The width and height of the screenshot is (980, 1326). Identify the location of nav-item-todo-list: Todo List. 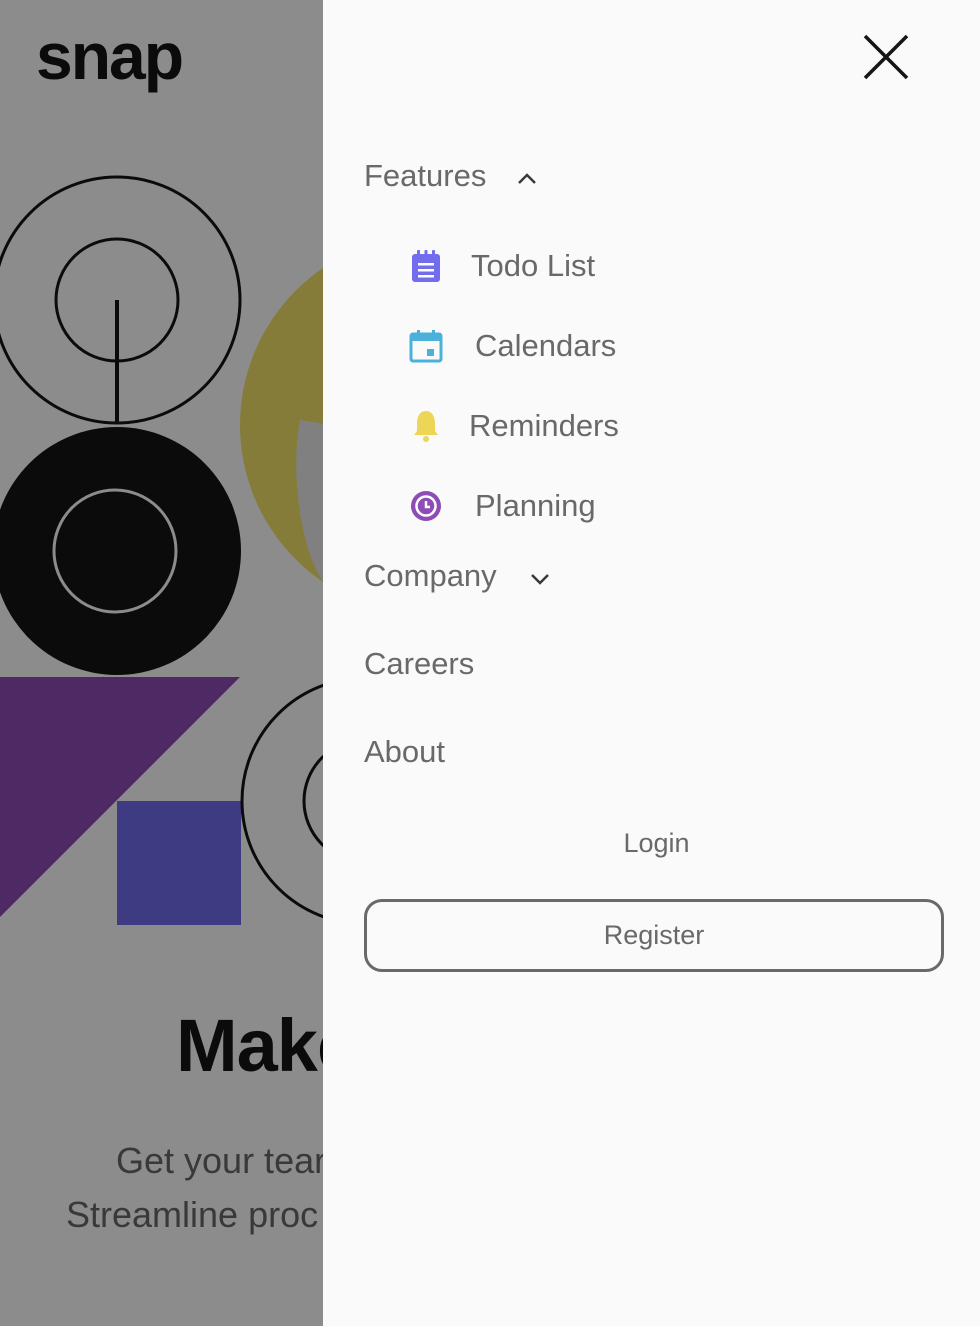
(502, 266).